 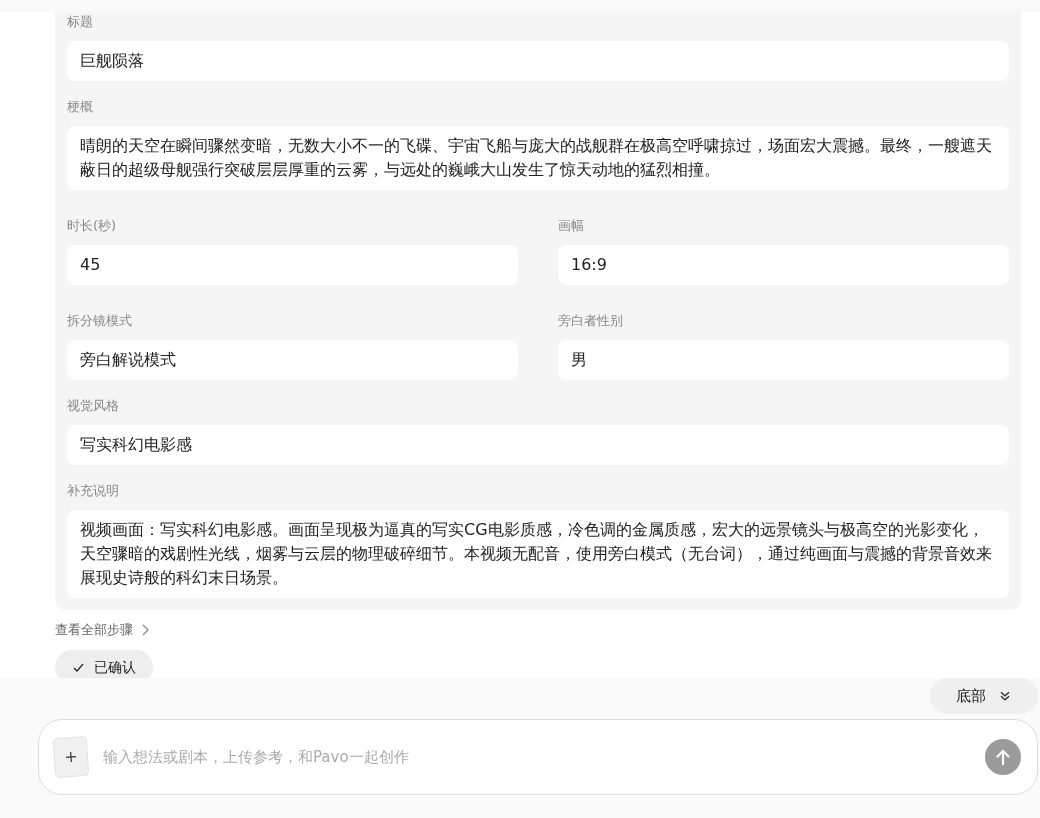 I want to click on scroll-to-bottom-button: 底部, so click(x=984, y=696).